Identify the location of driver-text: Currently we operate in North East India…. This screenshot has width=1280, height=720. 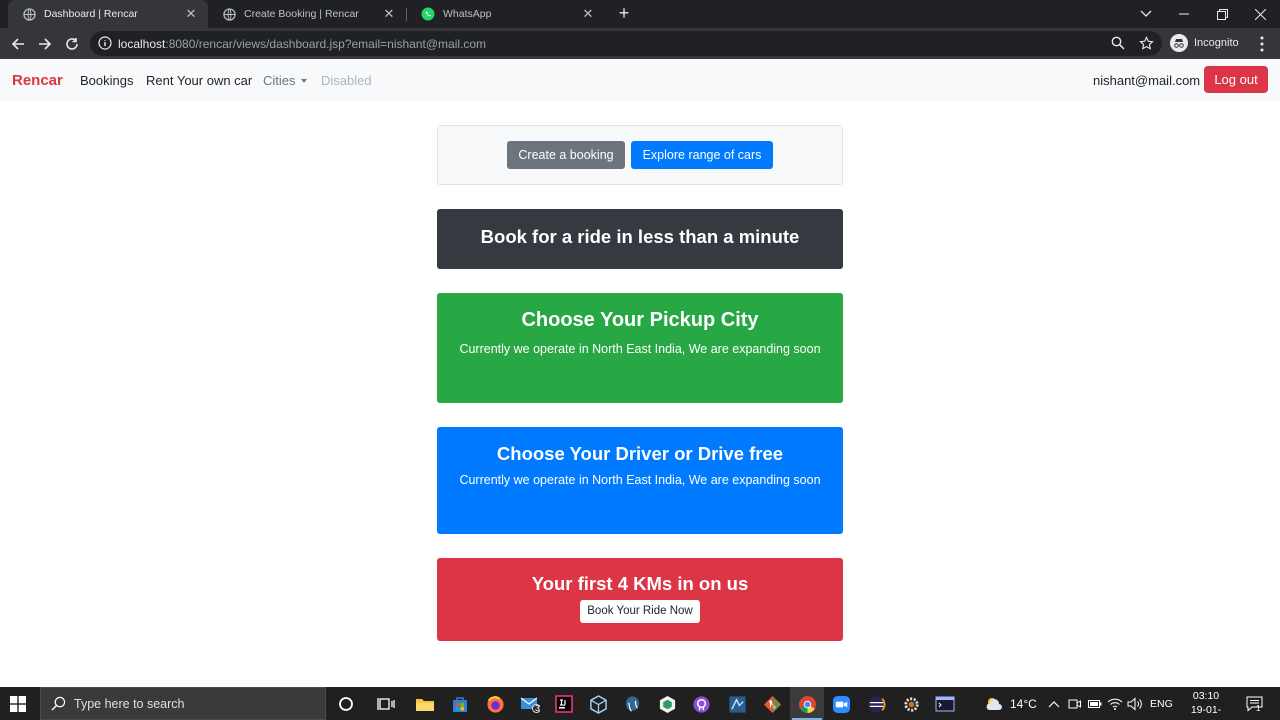
(640, 480).